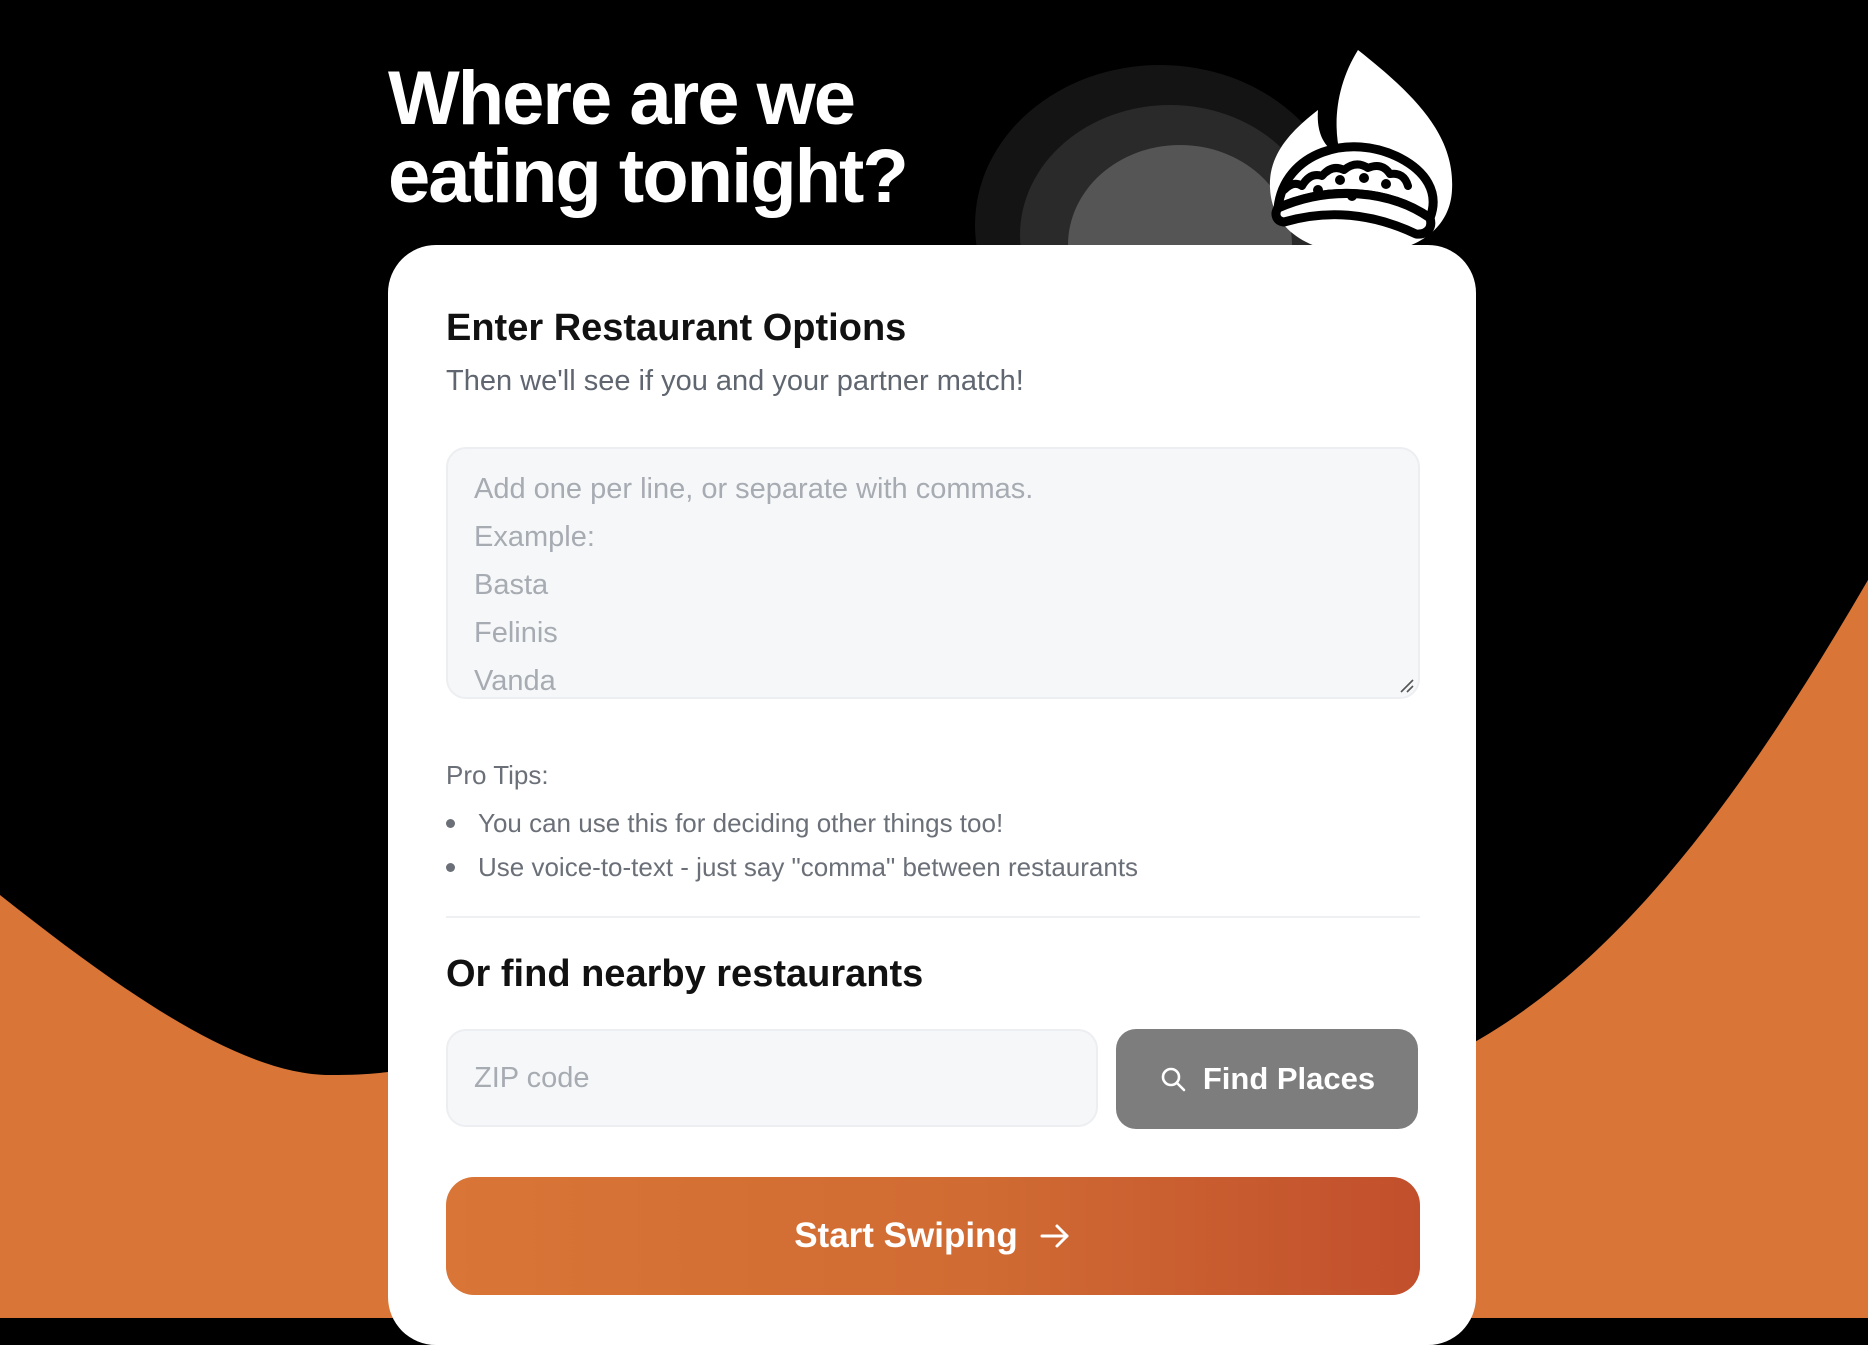 This screenshot has width=1868, height=1345. Describe the element at coordinates (1406, 685) in the screenshot. I see `resize-handle-icon` at that location.